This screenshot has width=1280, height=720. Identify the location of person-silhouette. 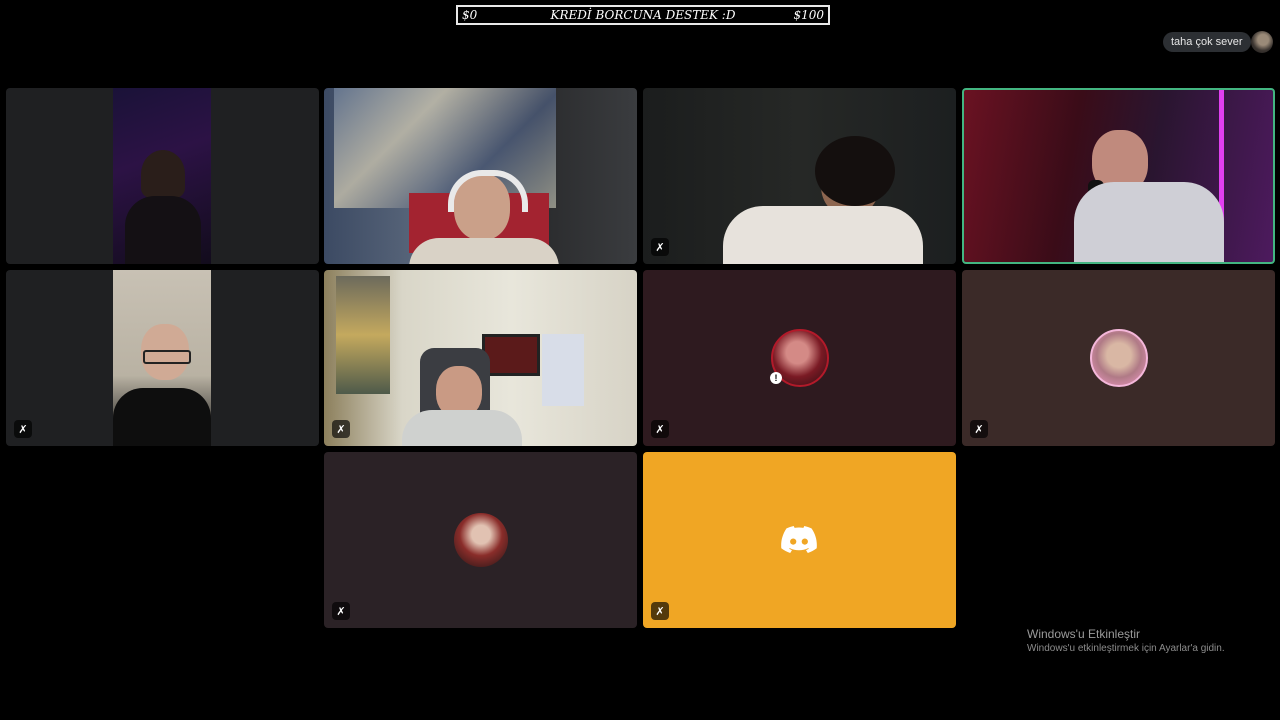
(163, 174).